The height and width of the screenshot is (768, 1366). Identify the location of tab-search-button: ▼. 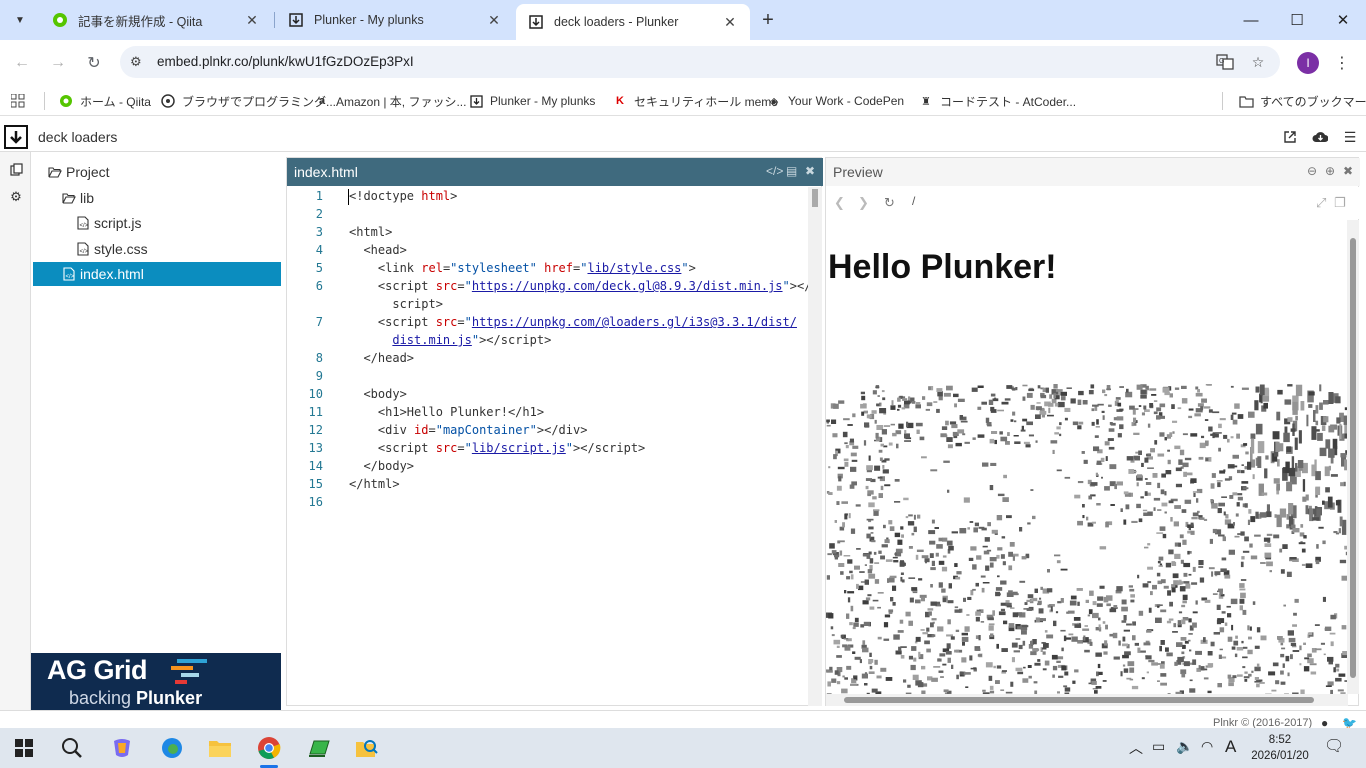
(20, 20).